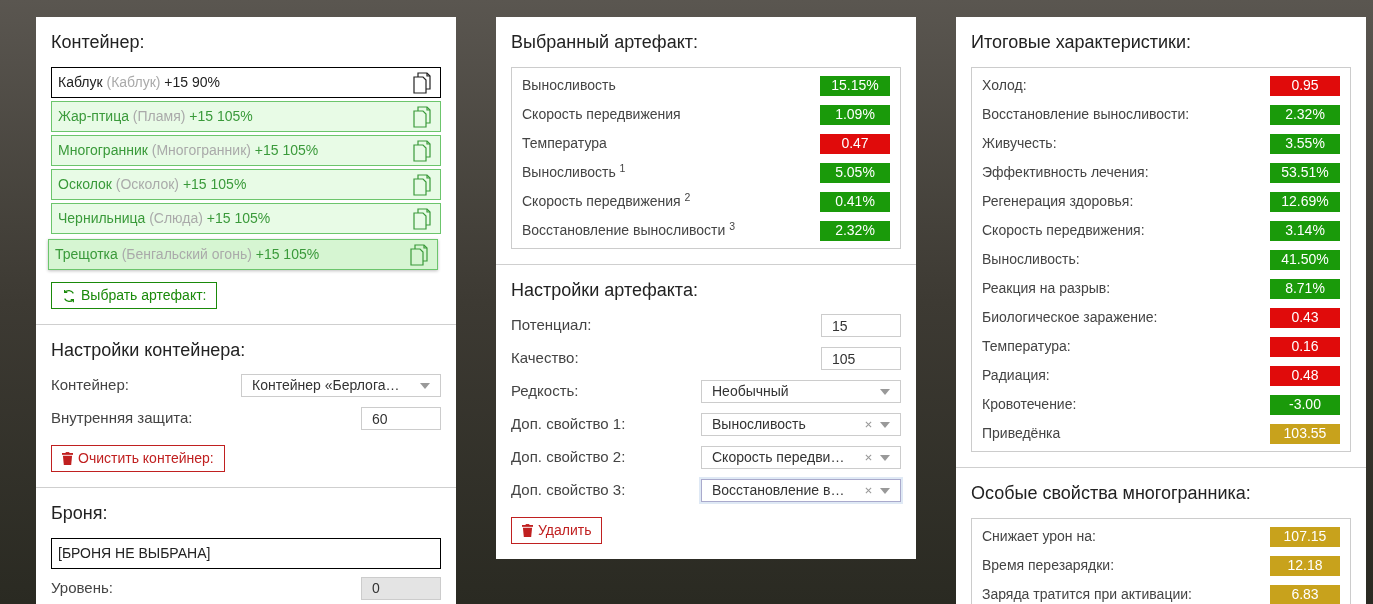  I want to click on field-label: Уровень:, so click(82, 587).